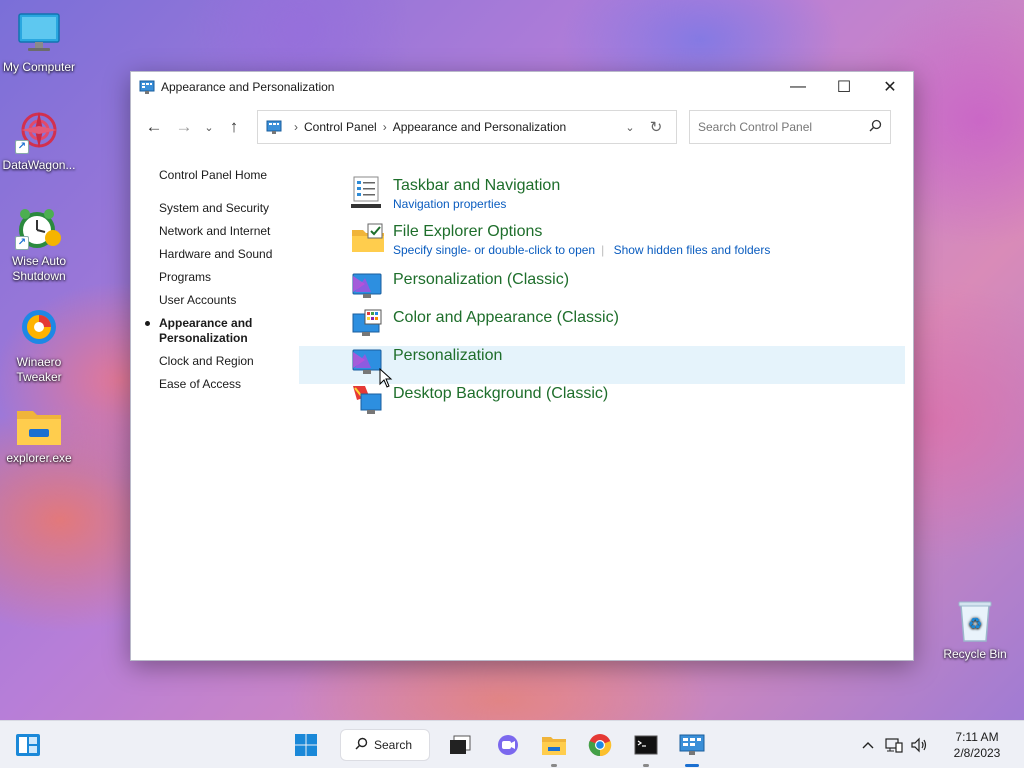 This screenshot has width=1024, height=768. Describe the element at coordinates (977, 737) in the screenshot. I see `clock-time: 7:11 AM` at that location.